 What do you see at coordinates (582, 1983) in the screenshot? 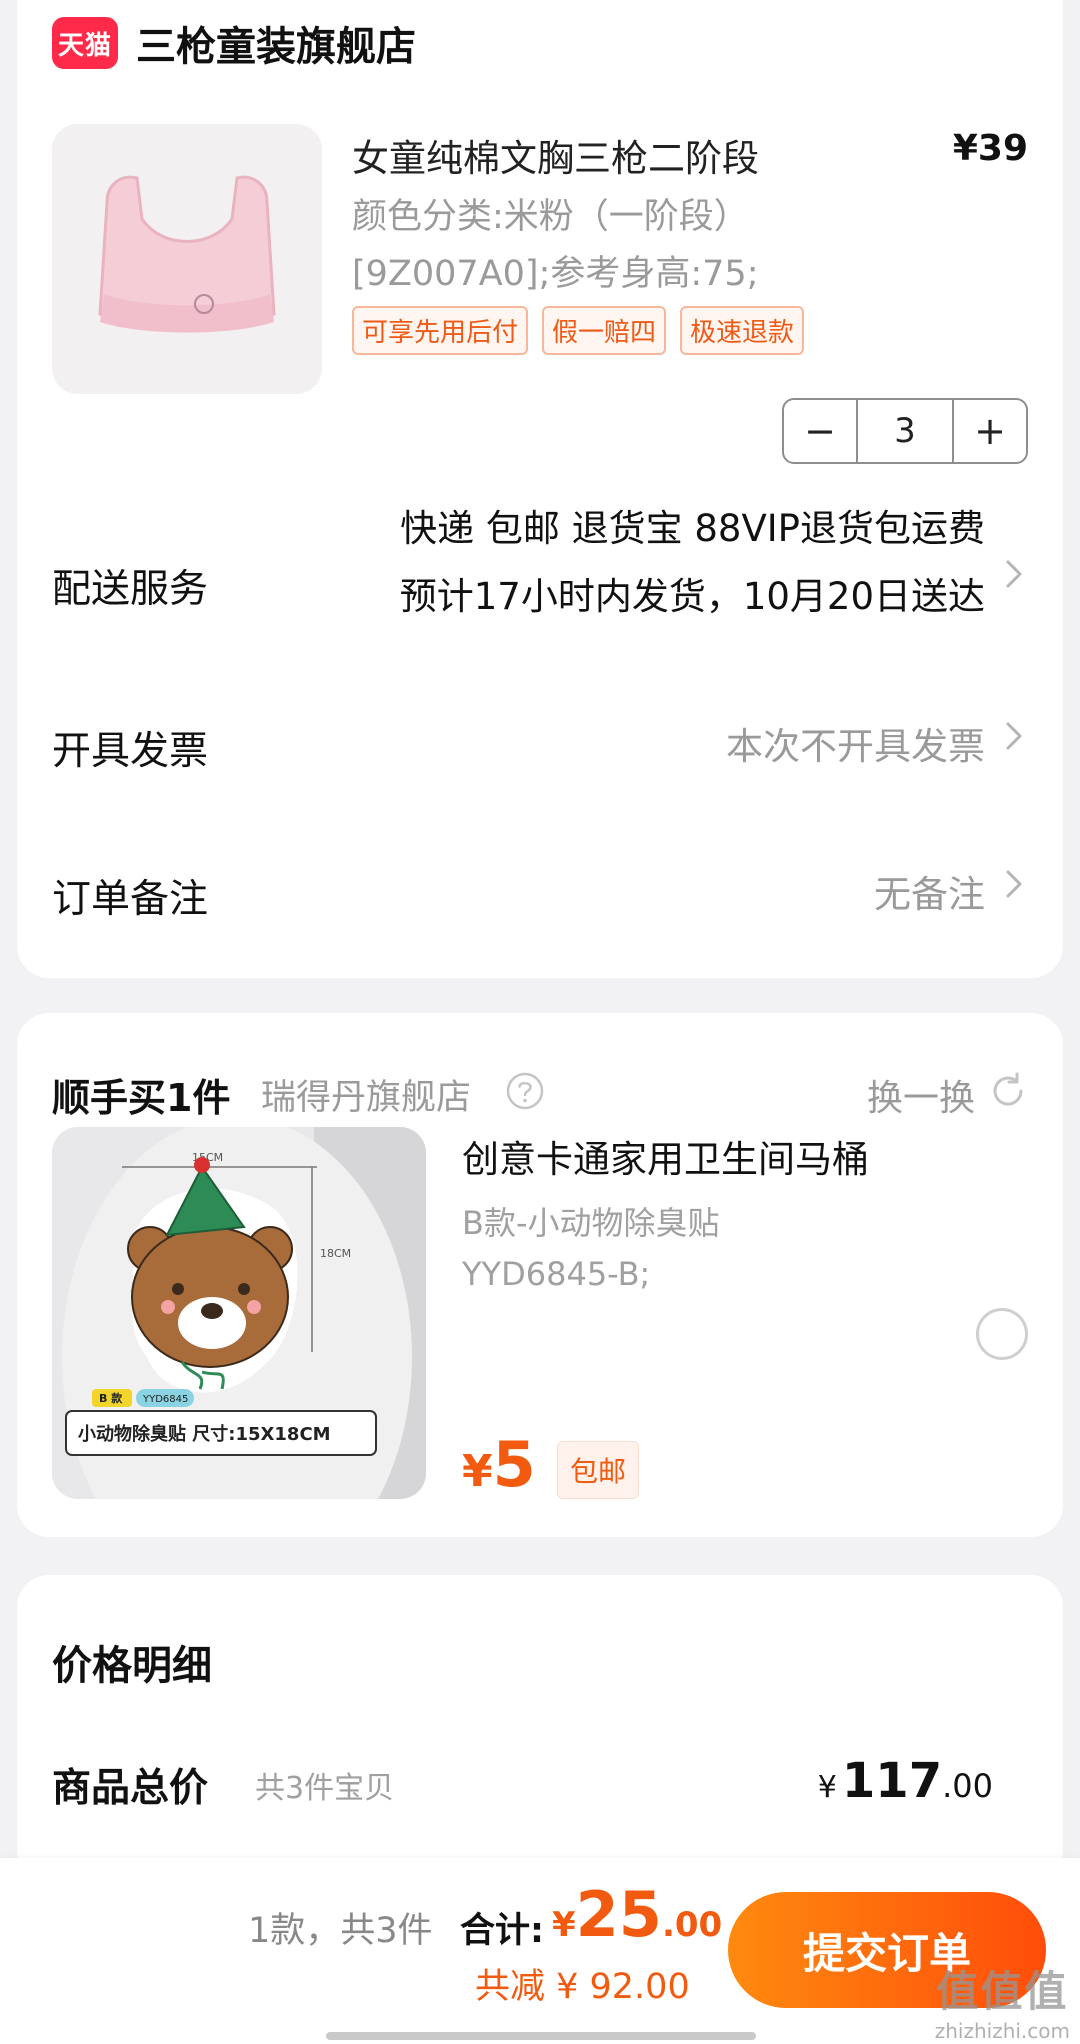
I see `discount-summary: 共减 ¥ 92.00` at bounding box center [582, 1983].